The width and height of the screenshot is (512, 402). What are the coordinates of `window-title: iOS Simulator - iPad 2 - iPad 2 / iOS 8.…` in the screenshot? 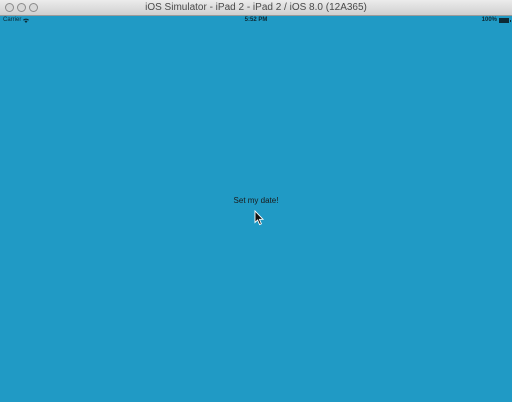 It's located at (256, 7).